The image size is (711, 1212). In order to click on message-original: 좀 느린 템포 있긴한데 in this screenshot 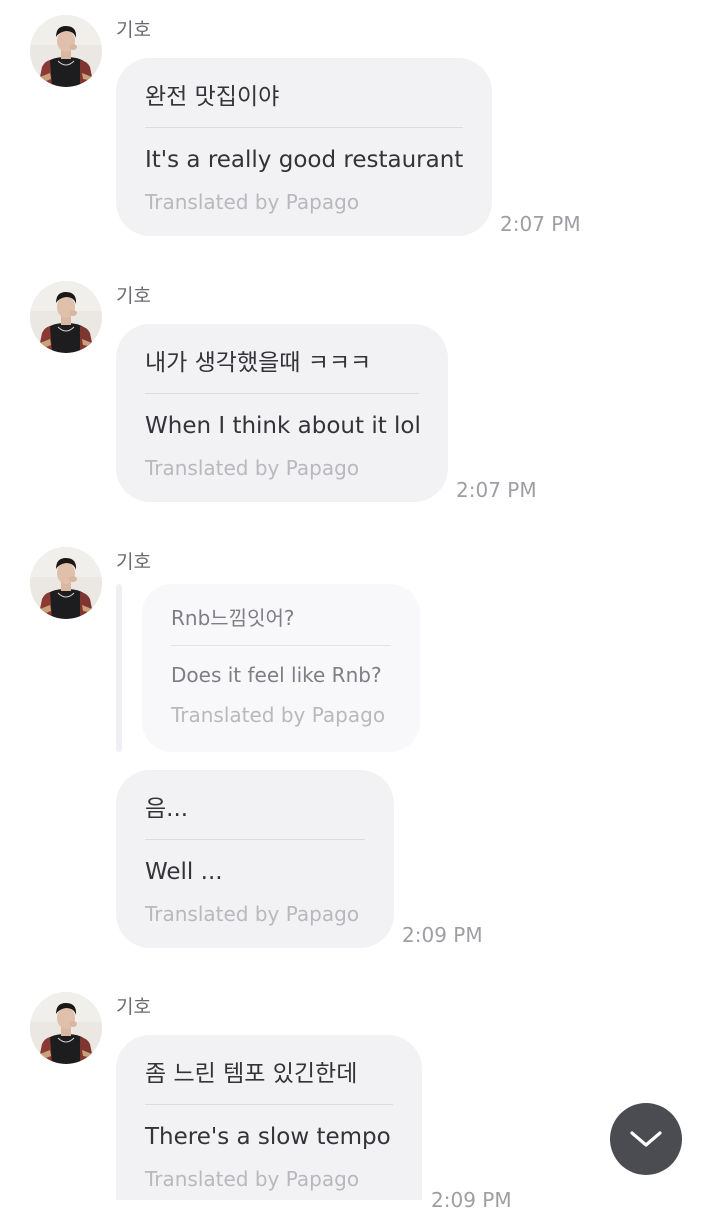, I will do `click(251, 1074)`.